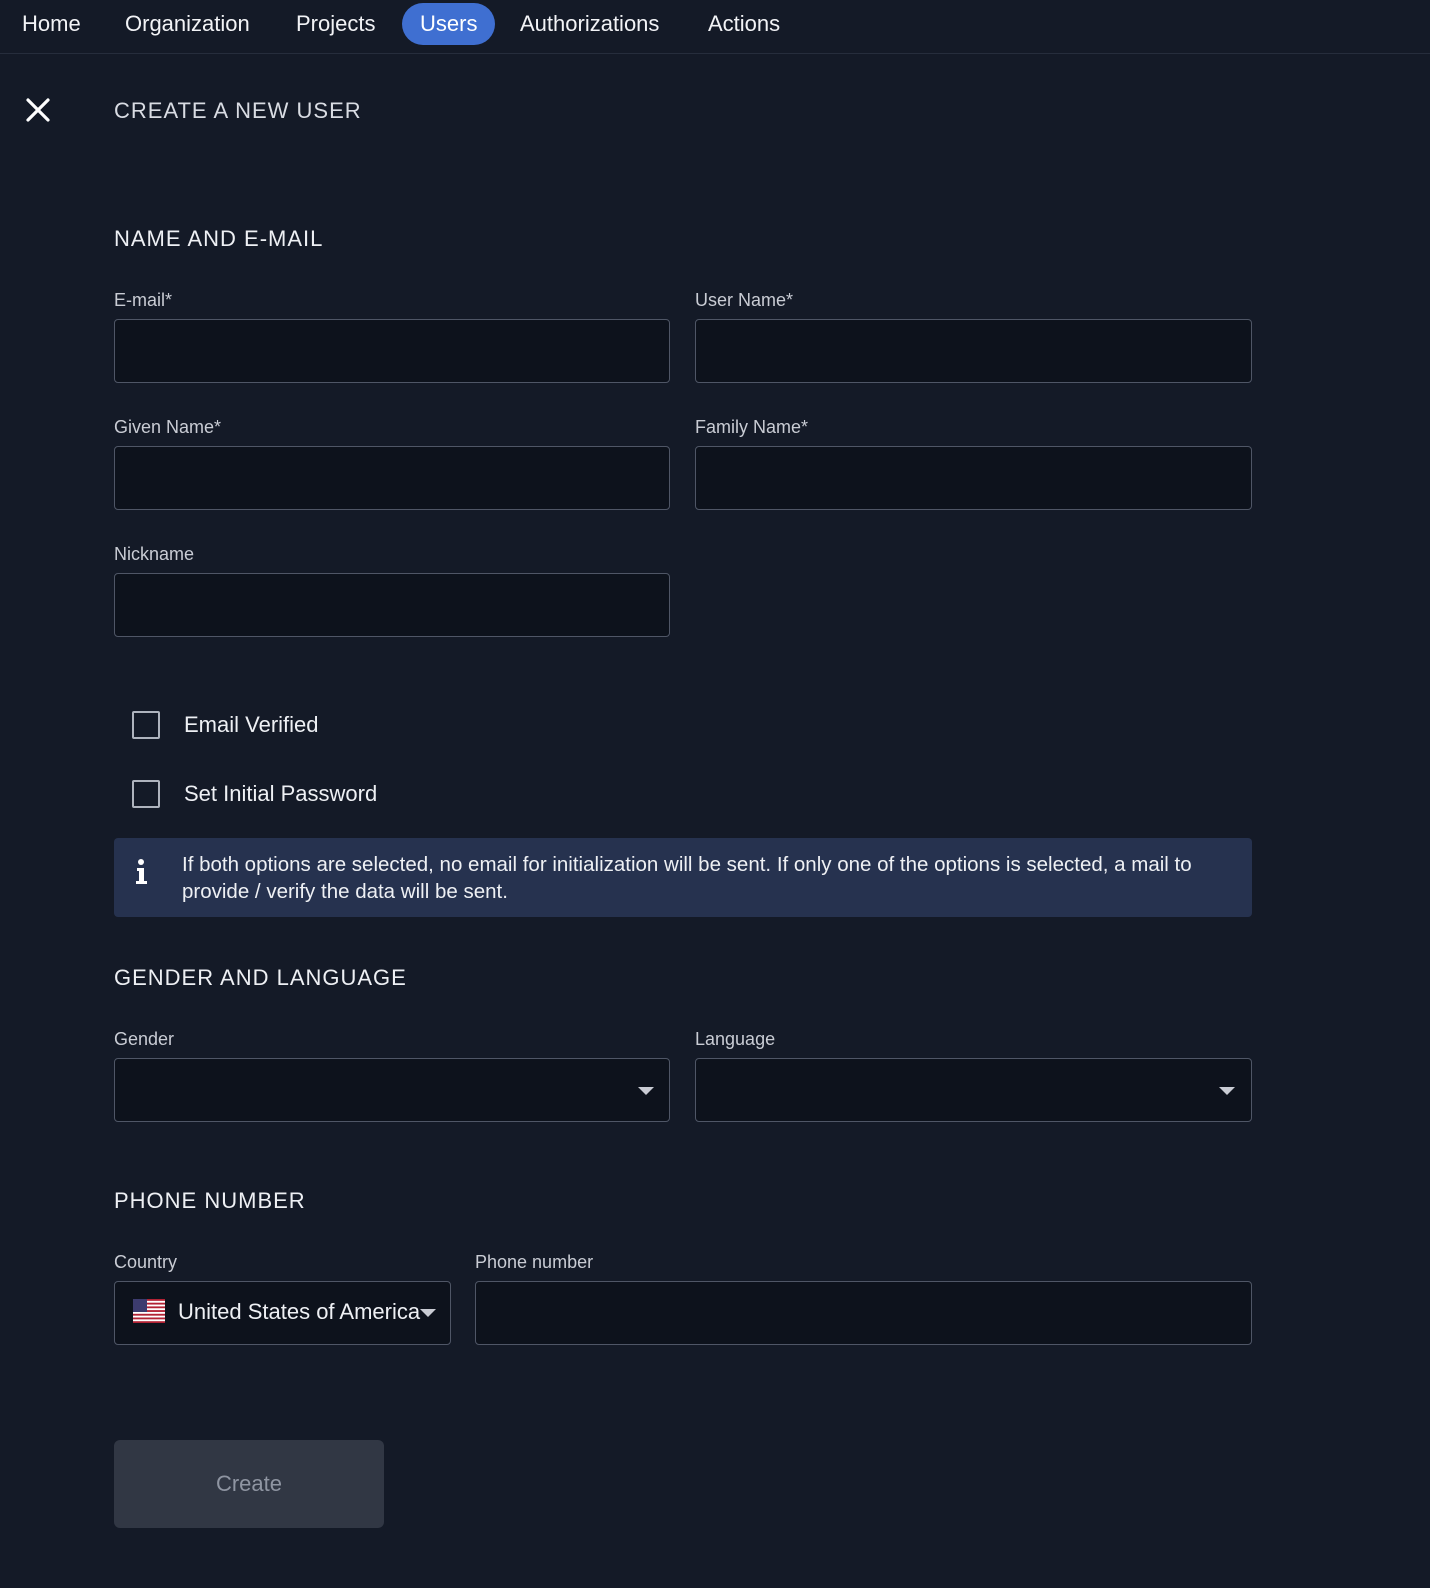 This screenshot has height=1588, width=1430. I want to click on nickname-label: Nickname, so click(154, 554).